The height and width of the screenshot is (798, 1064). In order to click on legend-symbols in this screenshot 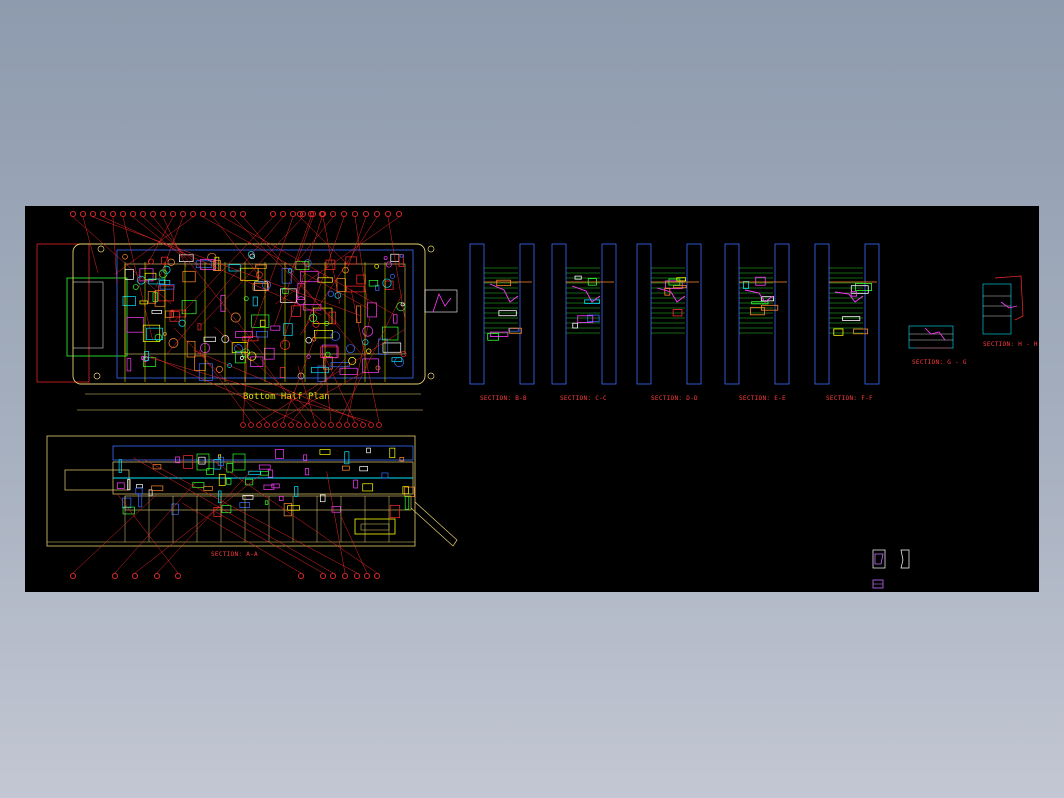, I will do `click(891, 569)`.